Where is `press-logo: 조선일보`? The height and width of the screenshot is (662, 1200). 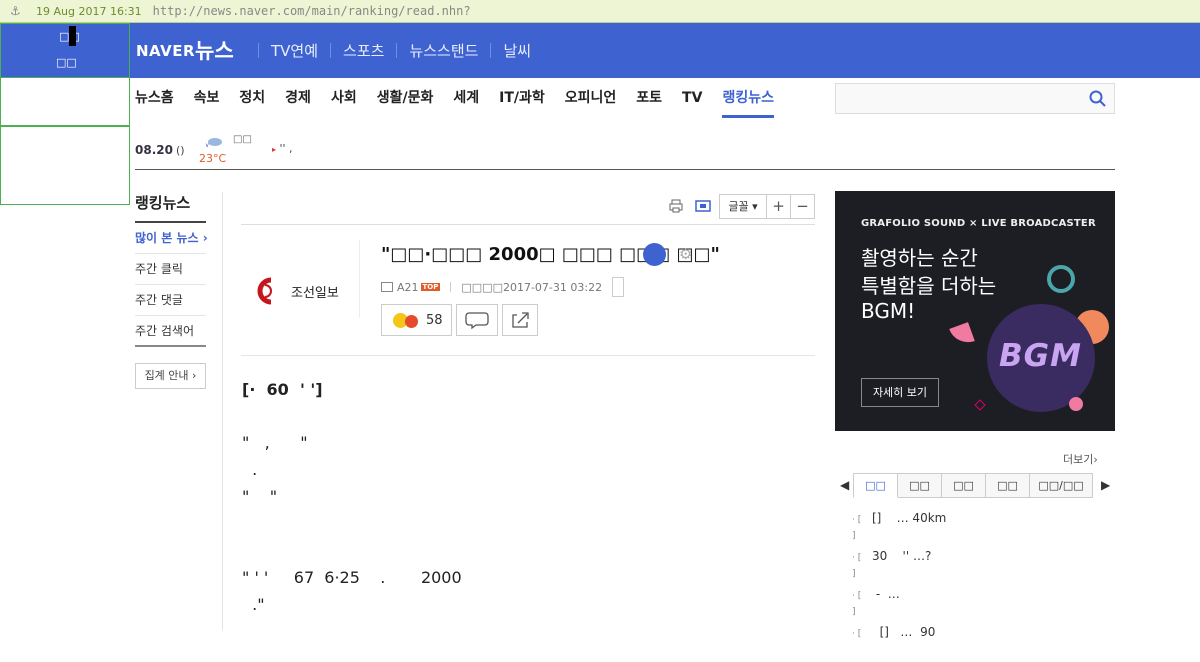
press-logo: 조선일보 is located at coordinates (302, 291).